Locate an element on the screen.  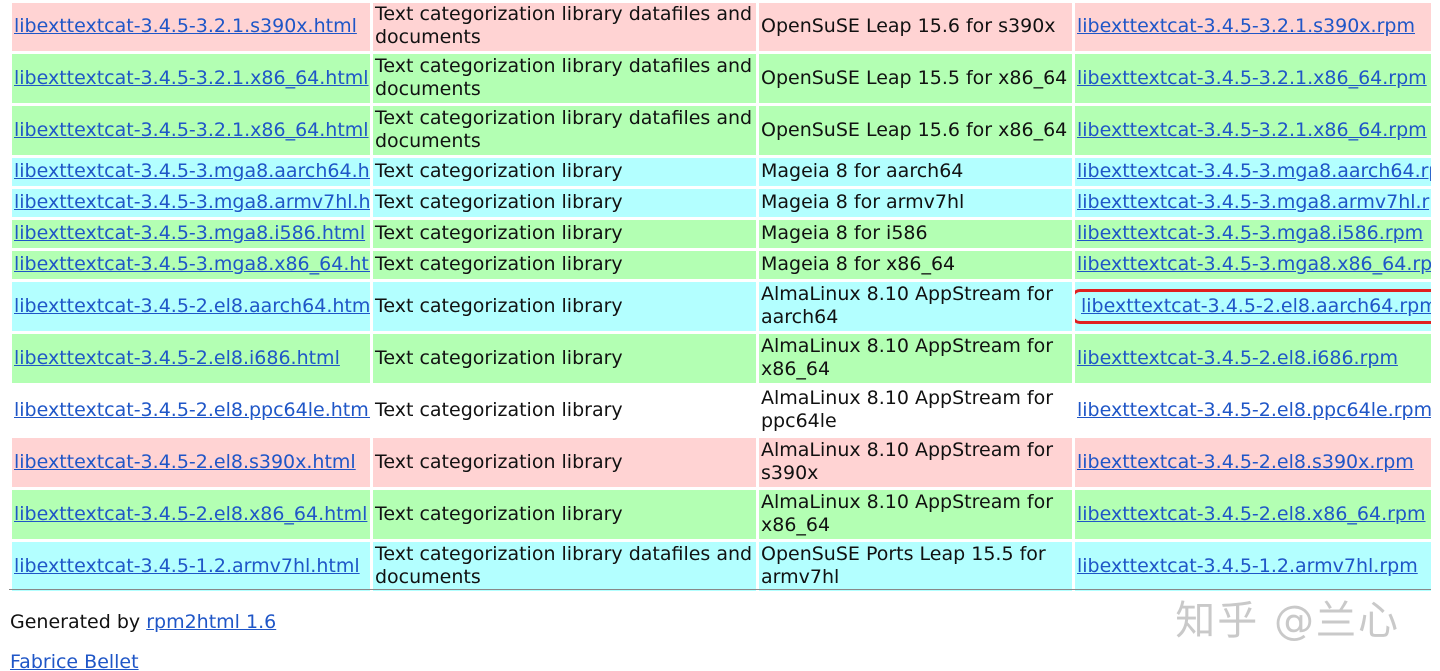
distro-cell: AlmaLinux 8.10 AppStream for aarch64 is located at coordinates (915, 306).